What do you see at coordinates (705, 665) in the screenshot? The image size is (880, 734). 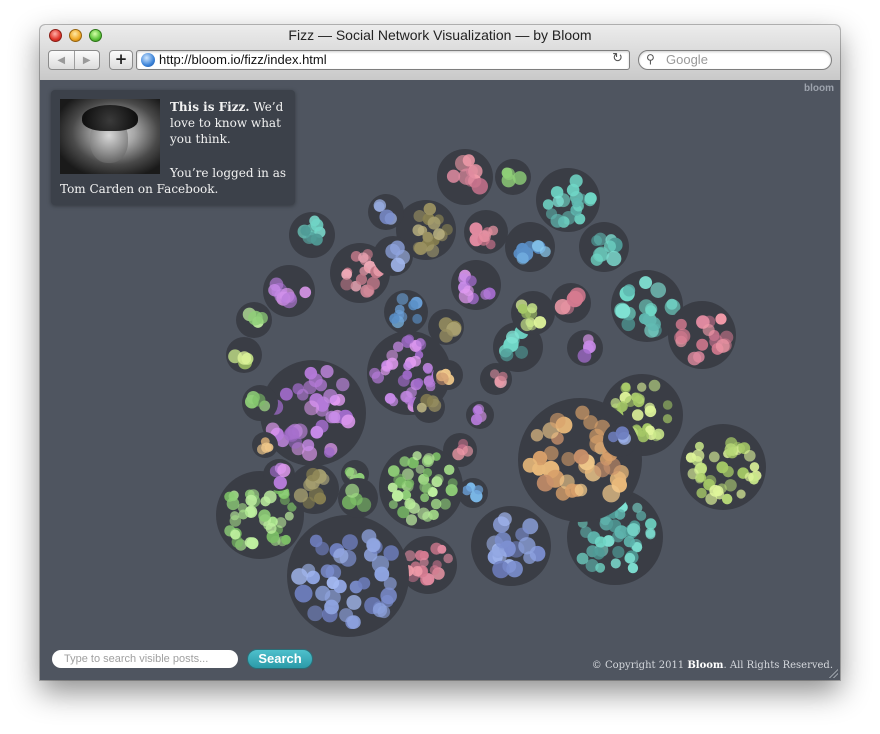 I see `copyright-brand: Bloom` at bounding box center [705, 665].